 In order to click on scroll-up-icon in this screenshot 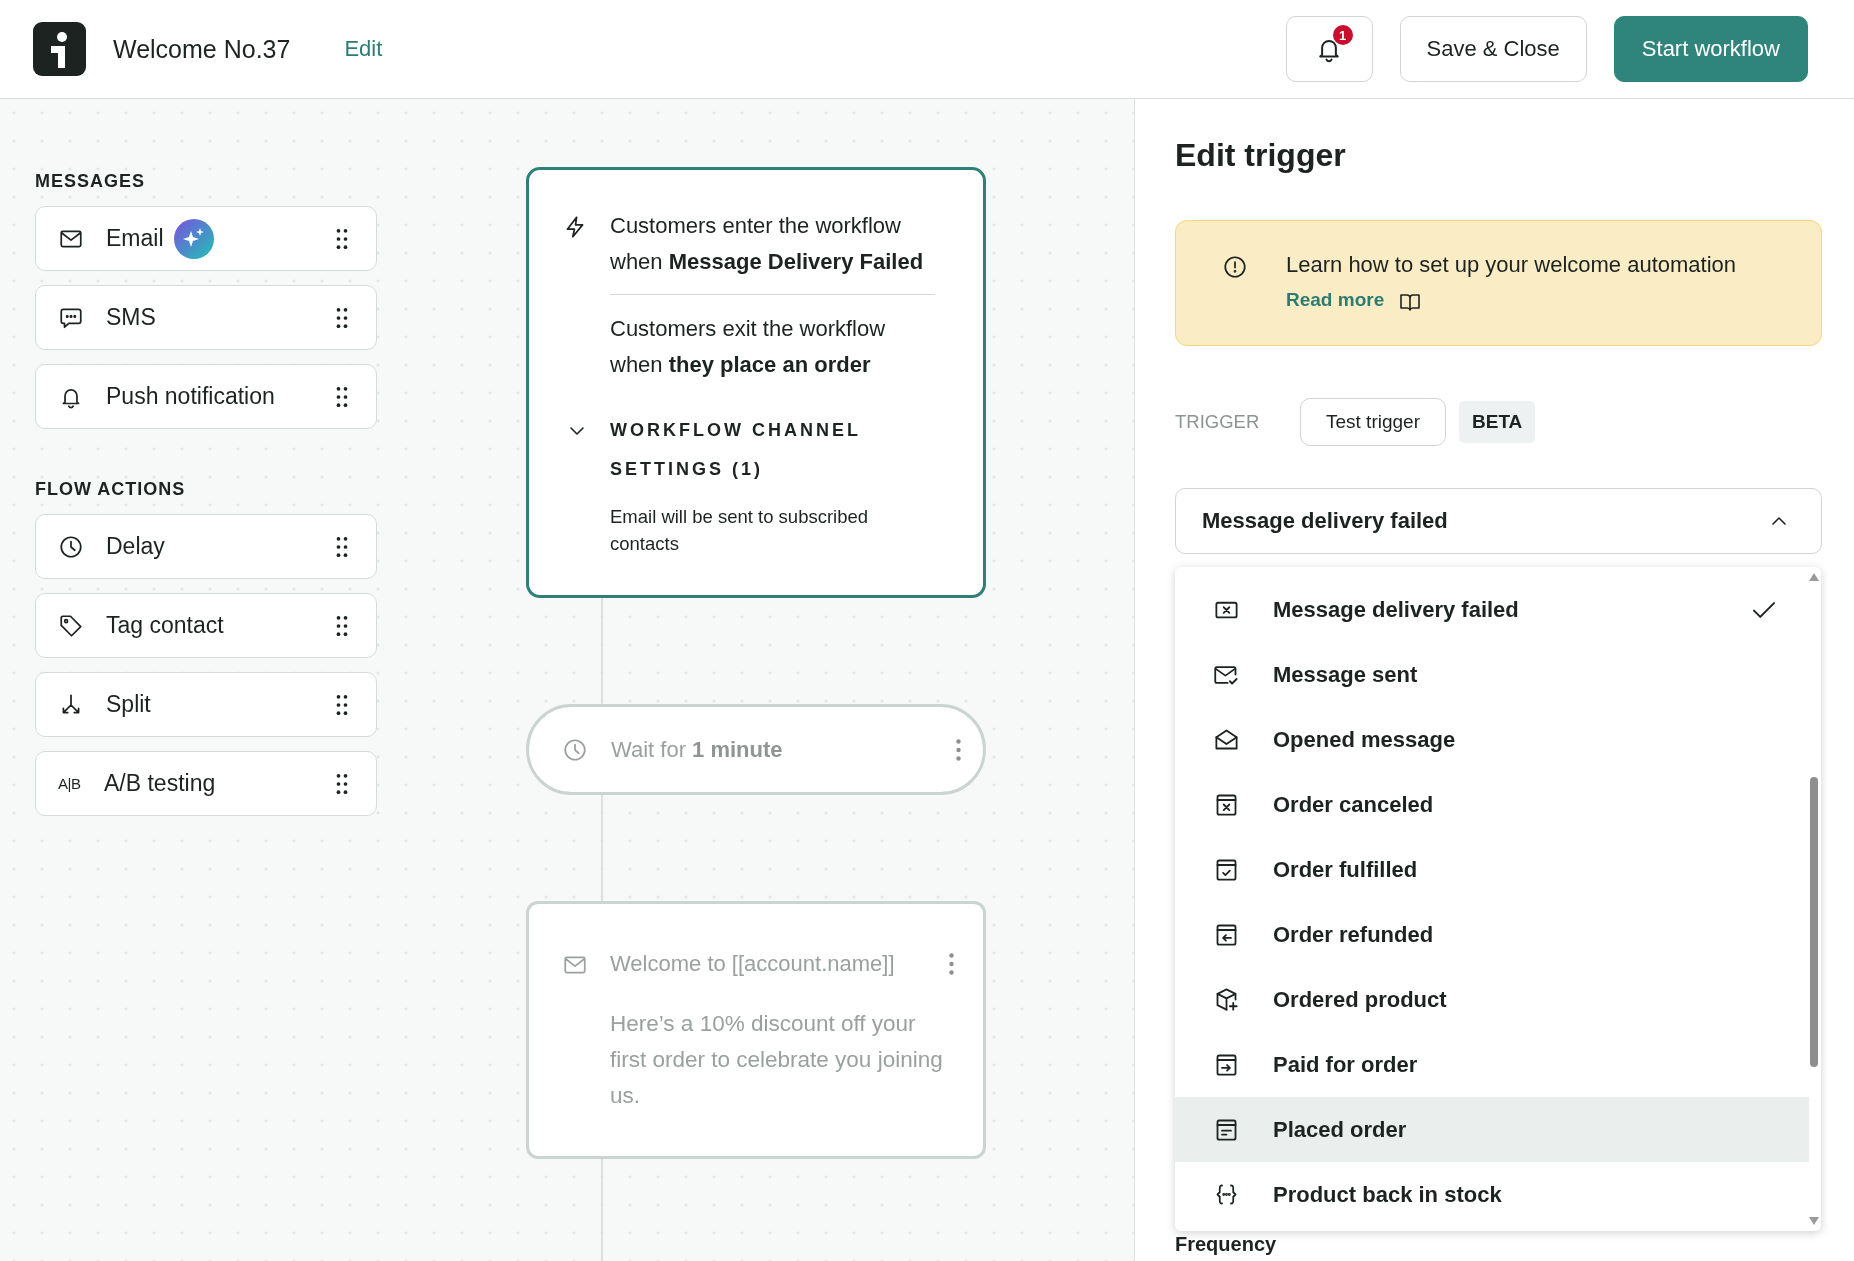, I will do `click(1814, 577)`.